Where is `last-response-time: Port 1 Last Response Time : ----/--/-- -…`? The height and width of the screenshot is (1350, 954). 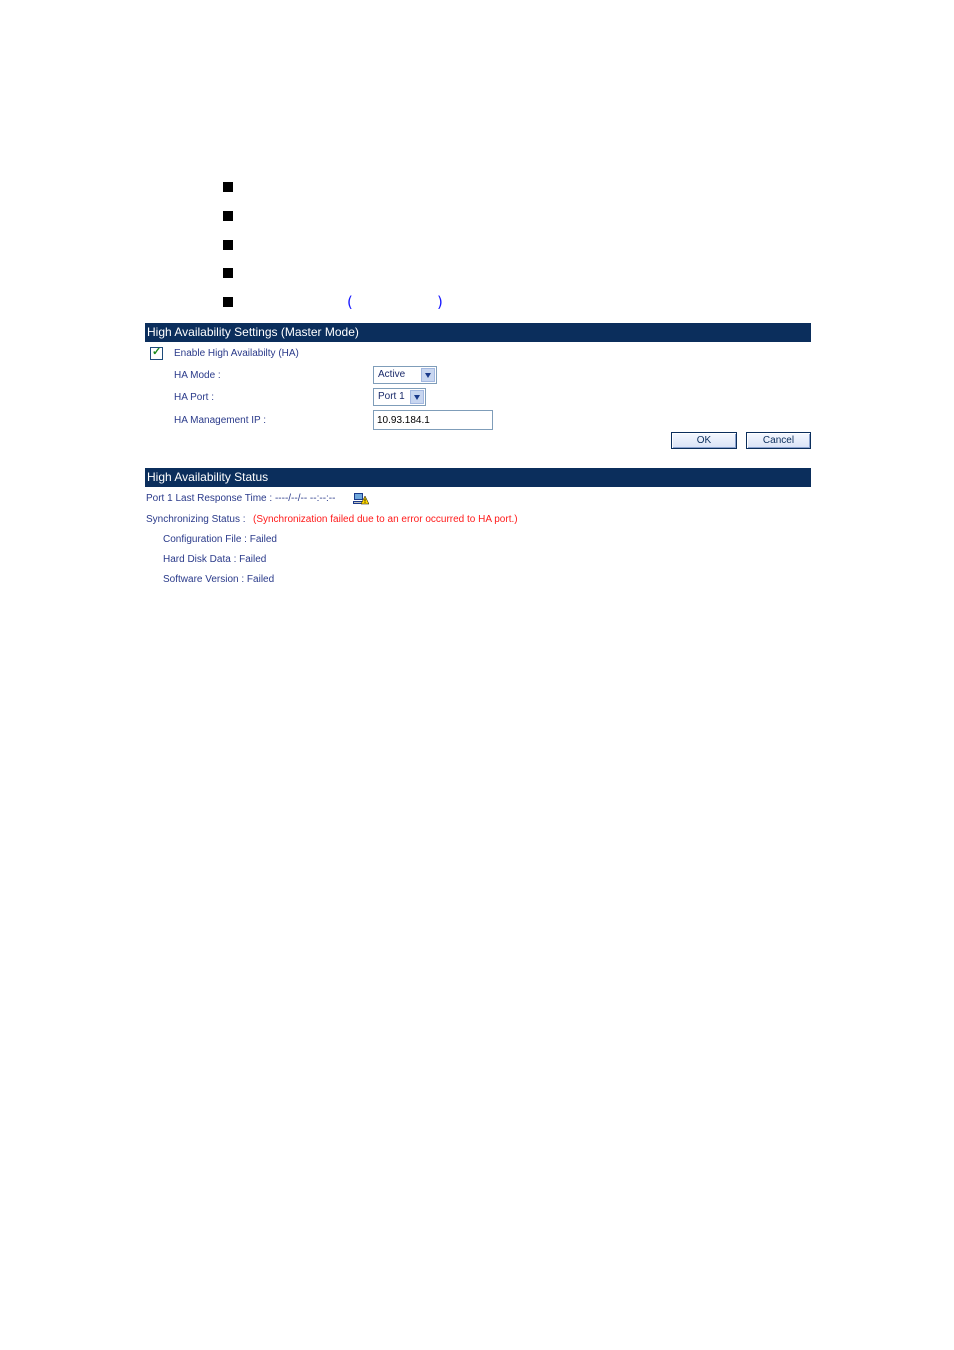
last-response-time: Port 1 Last Response Time : ----/--/-- -… is located at coordinates (241, 498).